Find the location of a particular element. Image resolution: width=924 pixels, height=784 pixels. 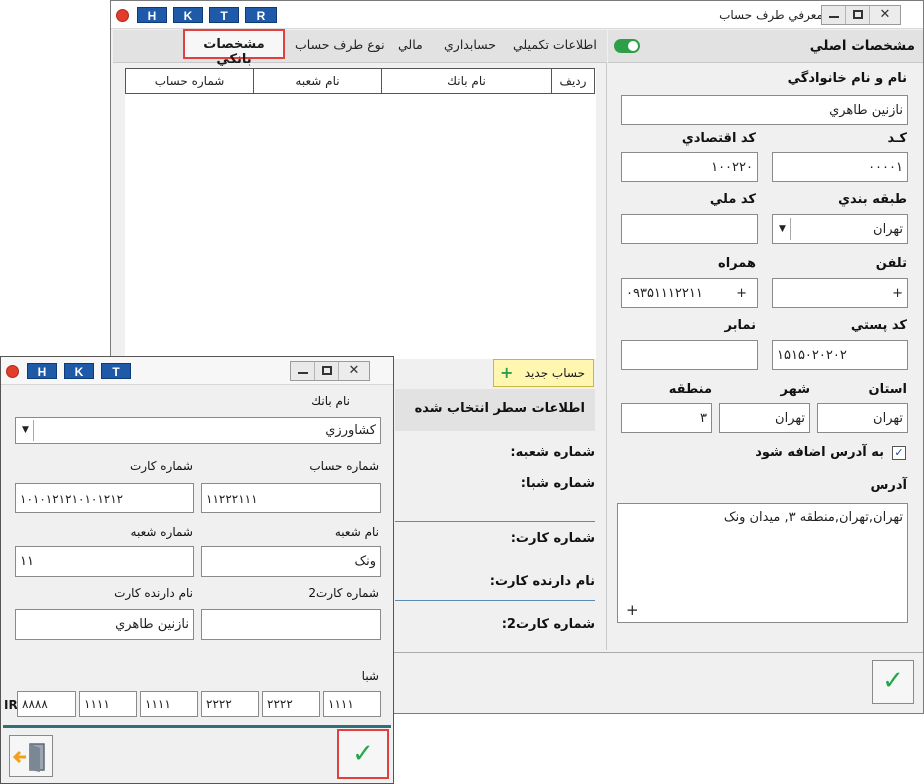

branch-name-input: ونک is located at coordinates (291, 561).